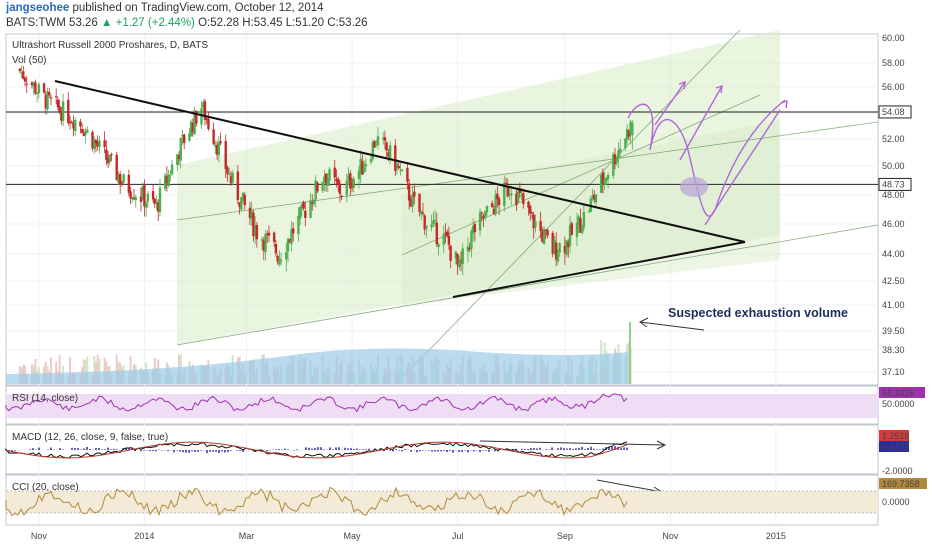  What do you see at coordinates (893, 254) in the screenshot?
I see `y-tick-label: 44.00` at bounding box center [893, 254].